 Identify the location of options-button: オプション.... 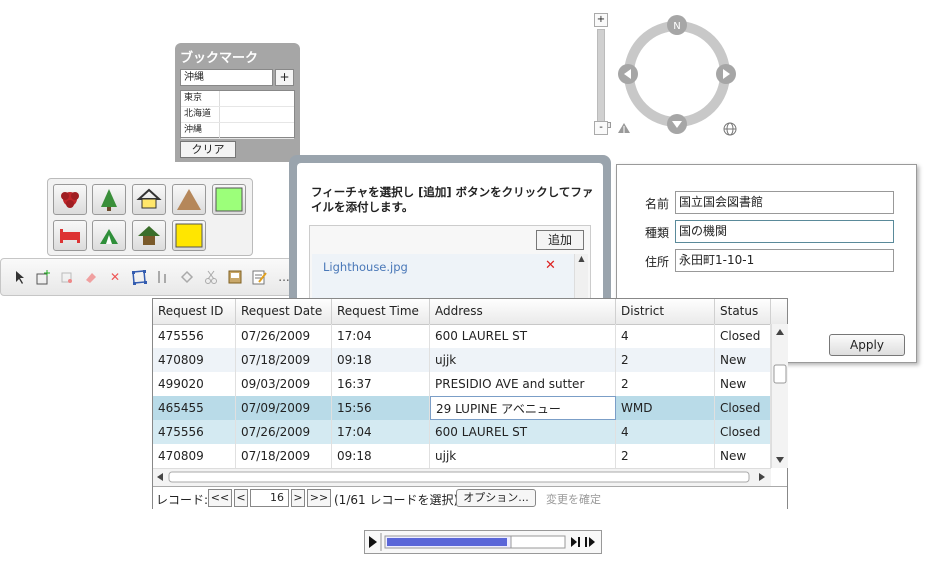
(496, 498).